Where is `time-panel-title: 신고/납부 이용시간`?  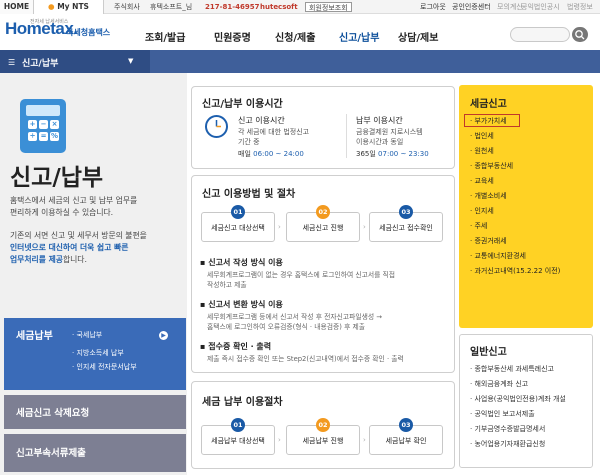
time-panel-title: 신고/납부 이용시간 is located at coordinates (242, 104).